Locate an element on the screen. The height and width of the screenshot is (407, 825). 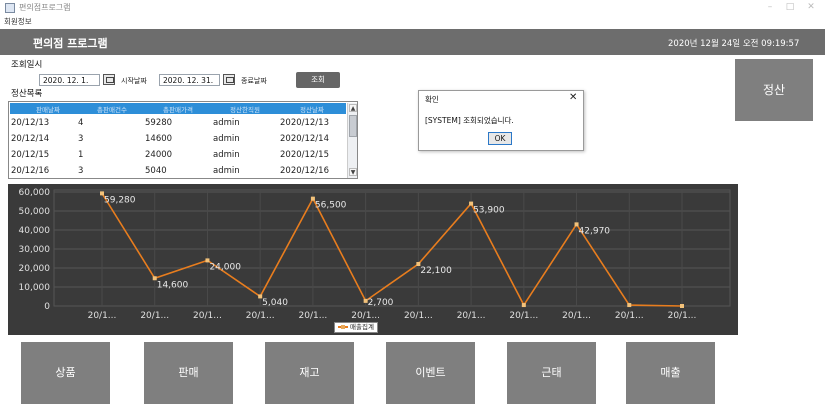
column-header: 정산날짜 is located at coordinates (312, 109).